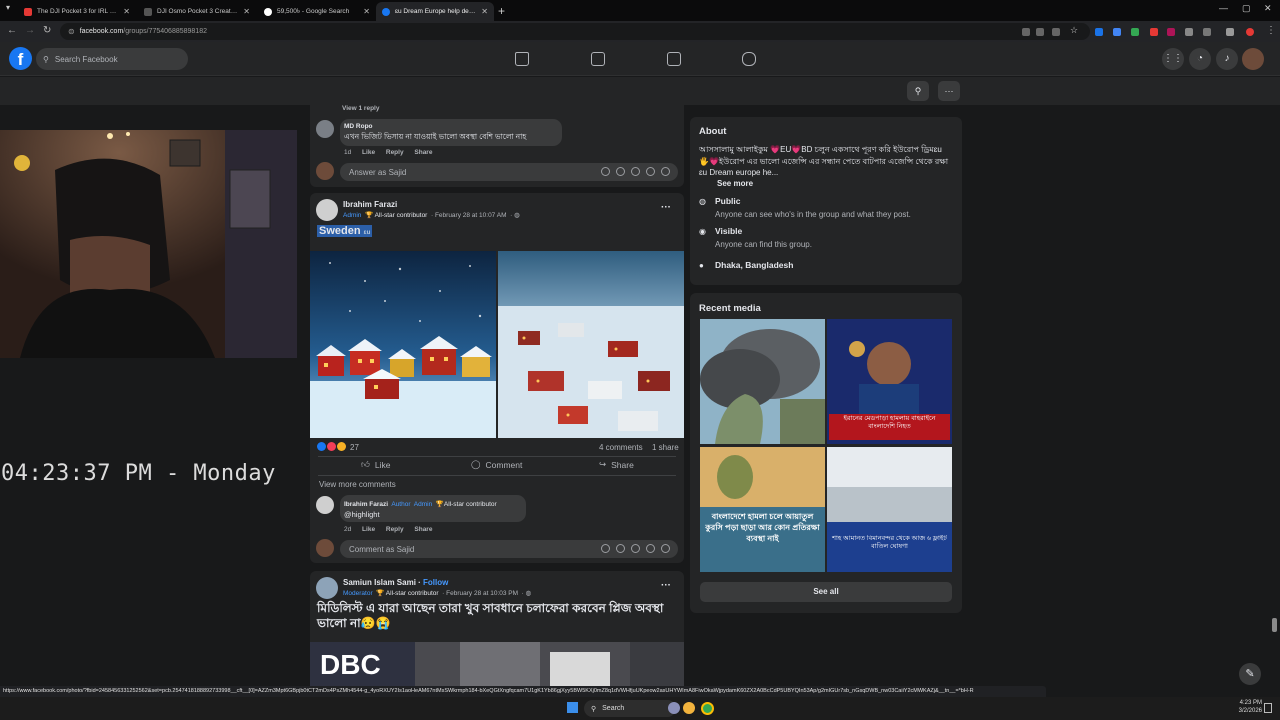 This screenshot has width=1280, height=720. Describe the element at coordinates (749, 59) in the screenshot. I see `gaming-icon` at that location.